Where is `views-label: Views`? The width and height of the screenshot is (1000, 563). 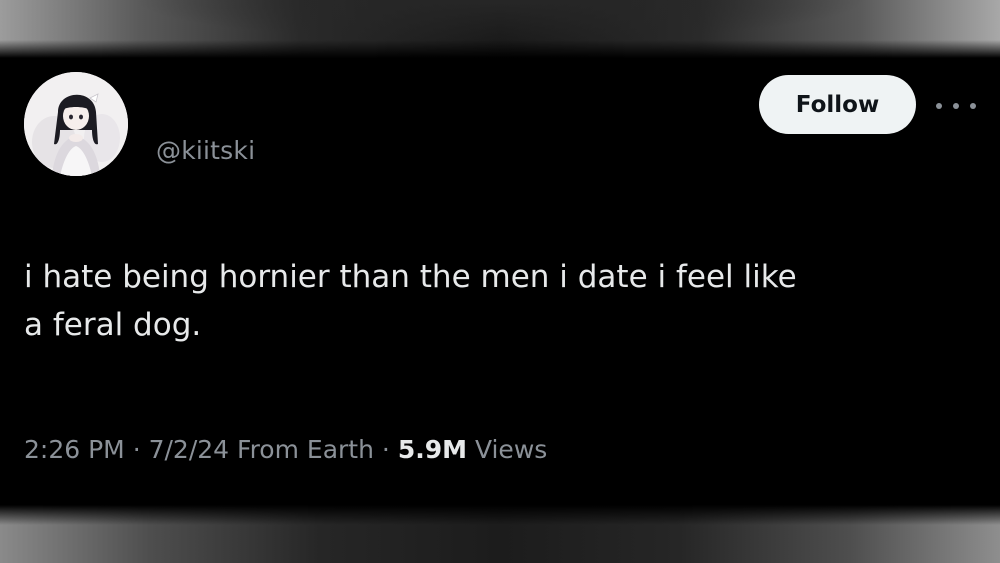 views-label: Views is located at coordinates (511, 449).